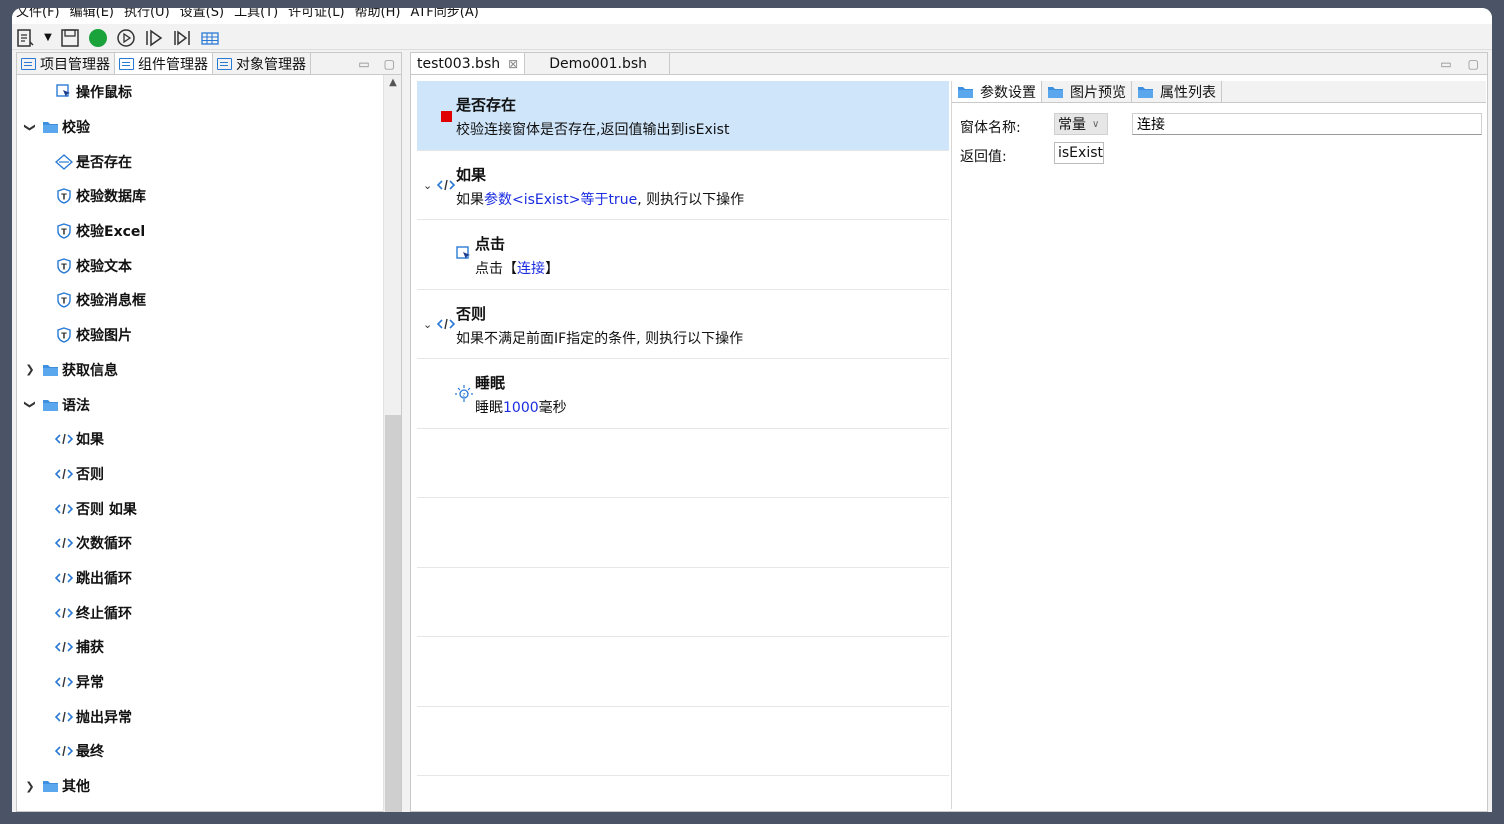 The width and height of the screenshot is (1504, 824). I want to click on editor-tabs: test003.bsh ⊠ Demo001.bsh ▭ ▢, so click(949, 64).